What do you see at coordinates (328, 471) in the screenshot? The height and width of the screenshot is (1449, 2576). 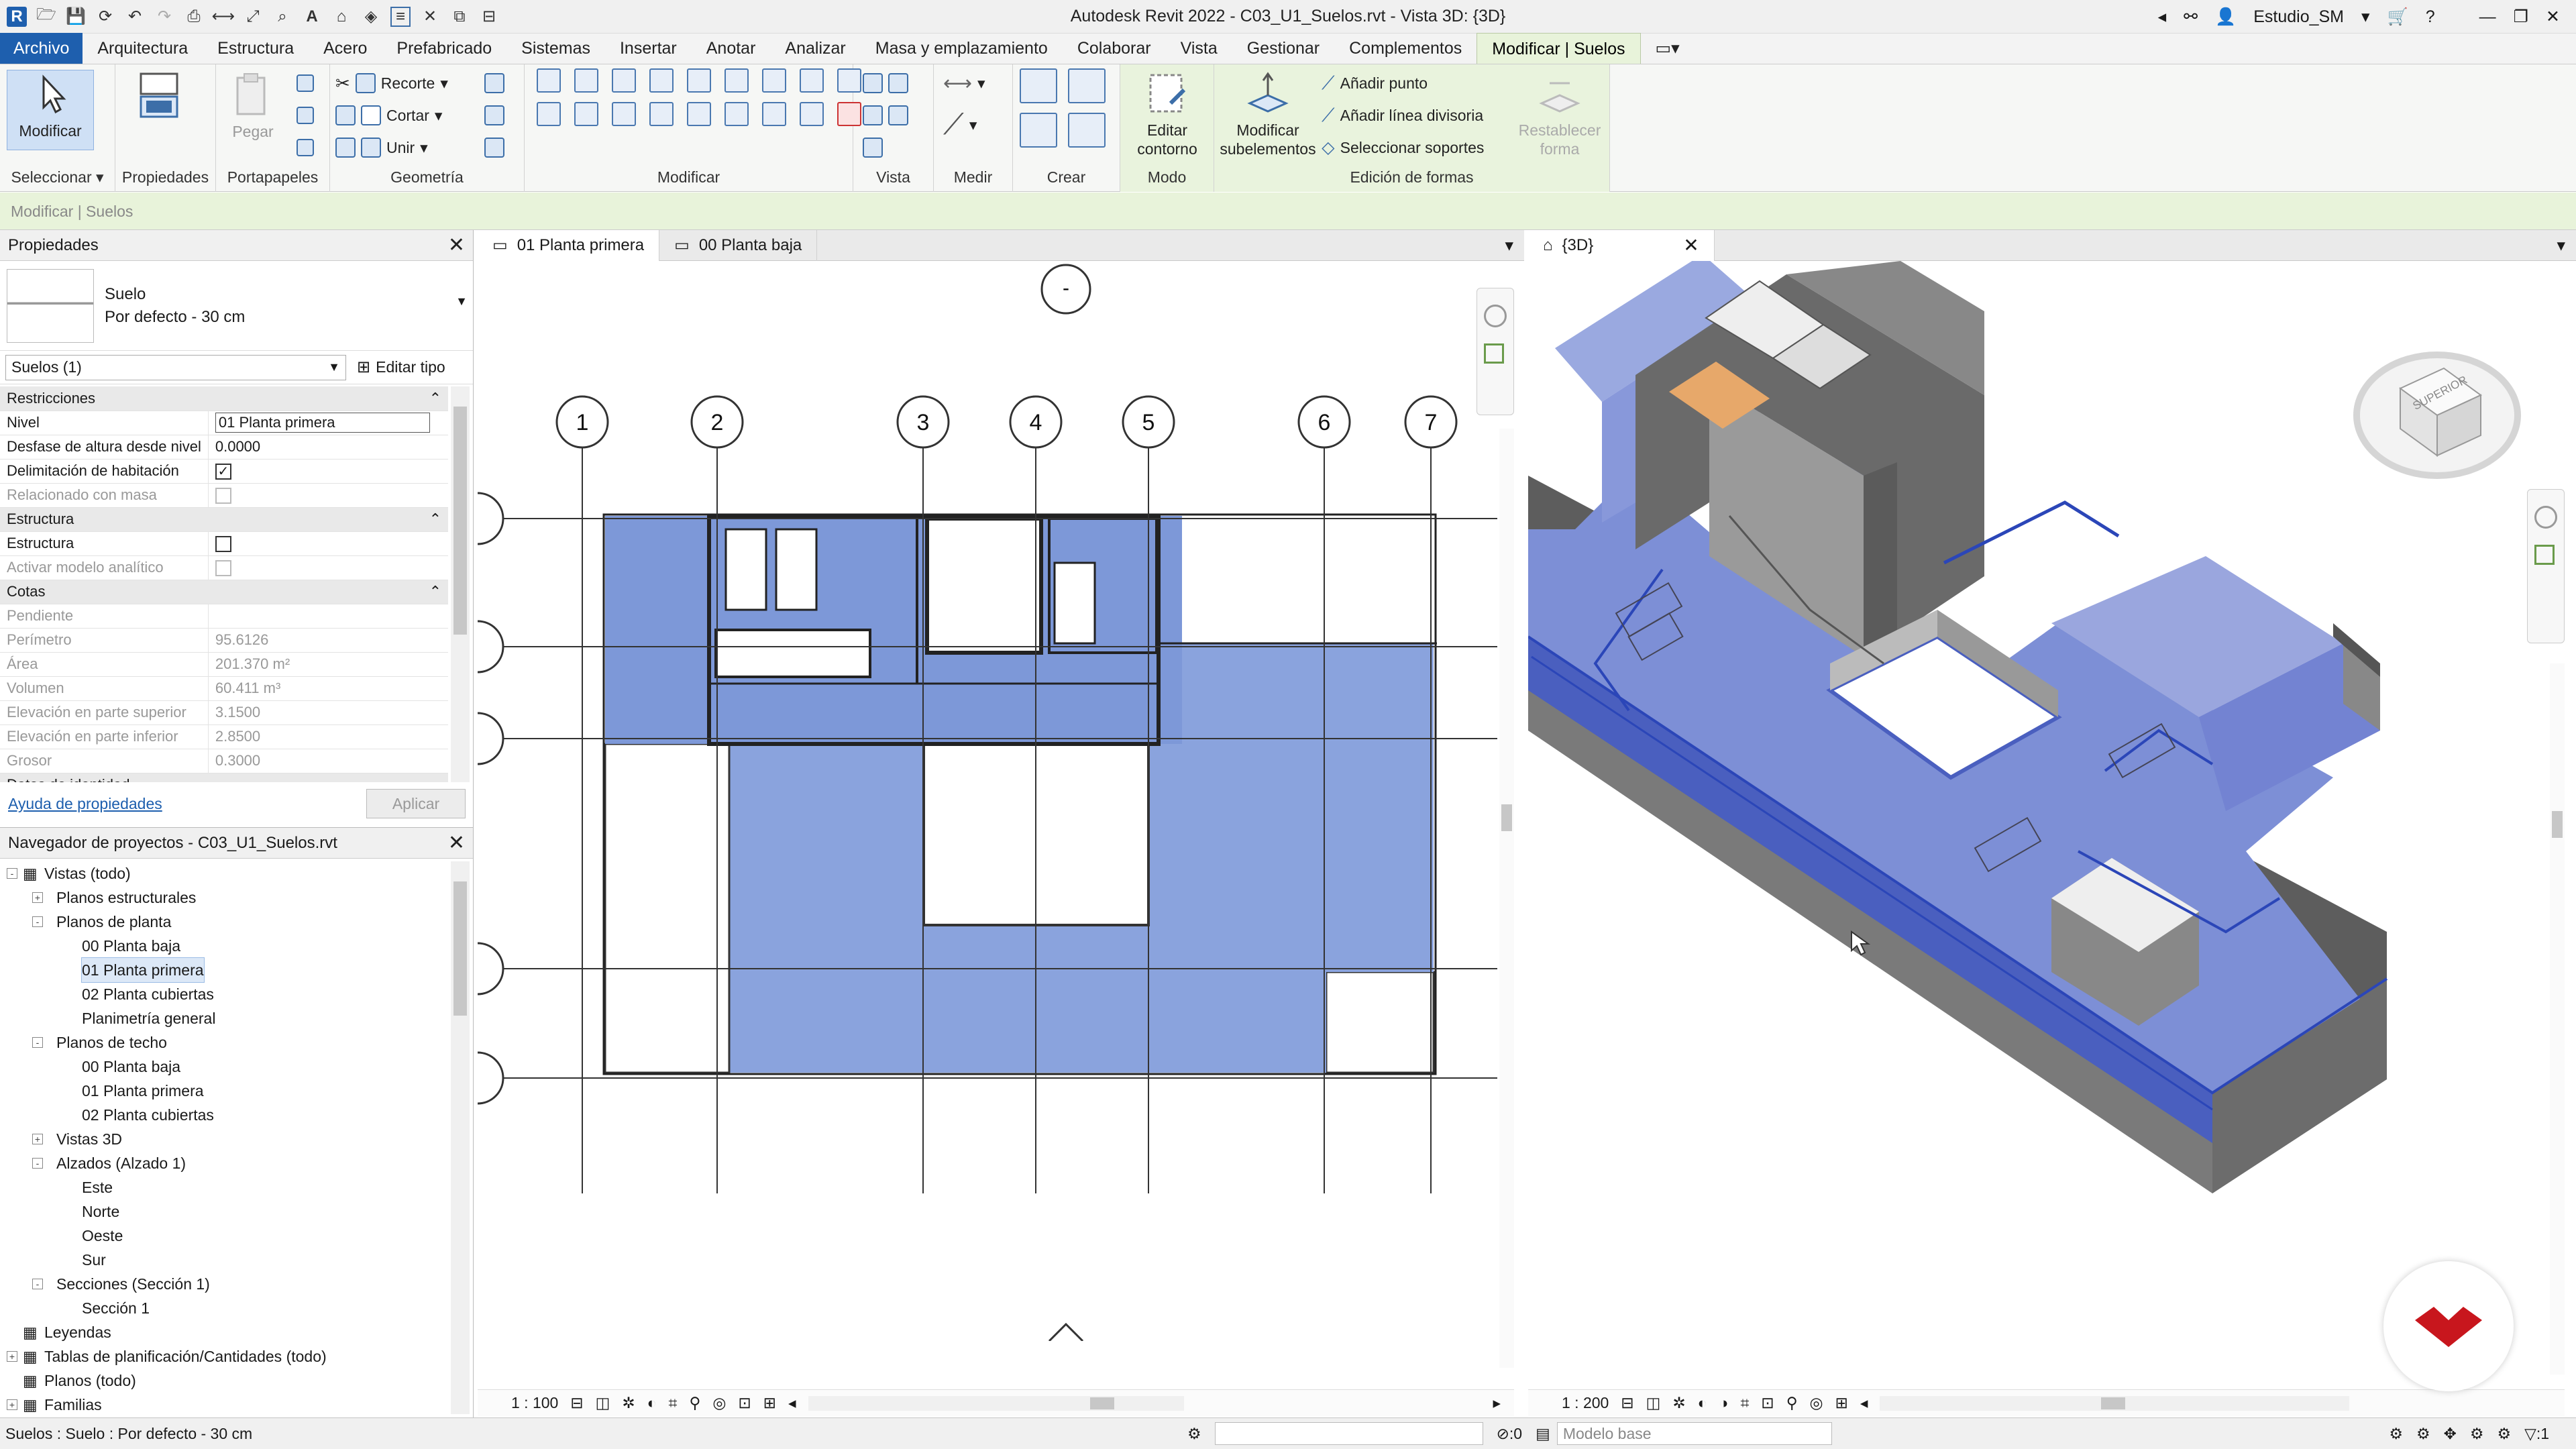 I see `prop-delimitacion-value: ✓` at bounding box center [328, 471].